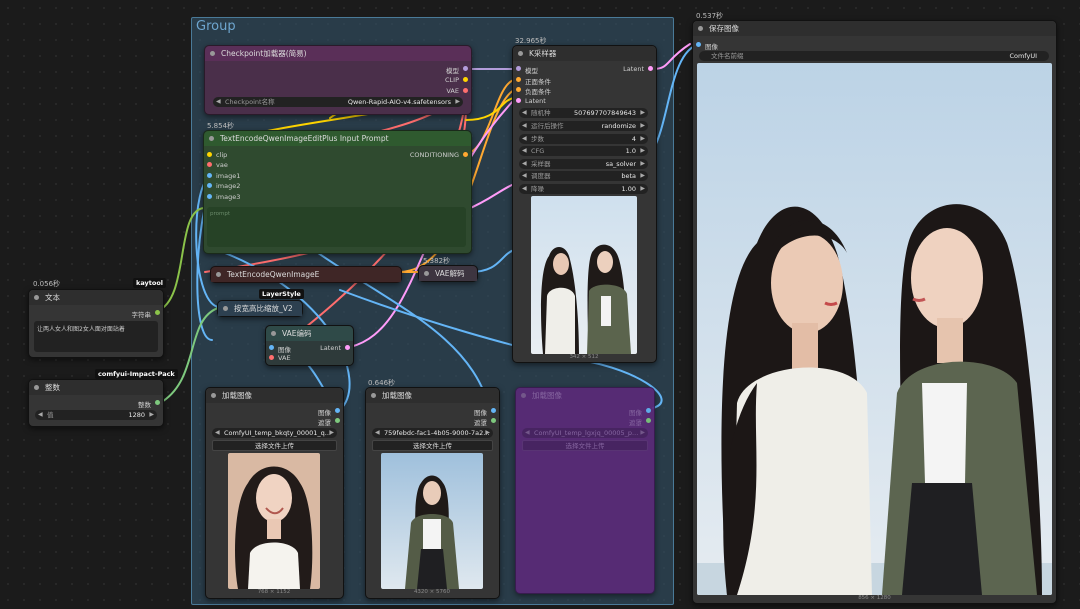 The image size is (1080, 609). Describe the element at coordinates (432, 433) in the screenshot. I see `load2-image-widget: ◀ 759febdc-fac1-4b05-9000-7a2... ▶` at that location.